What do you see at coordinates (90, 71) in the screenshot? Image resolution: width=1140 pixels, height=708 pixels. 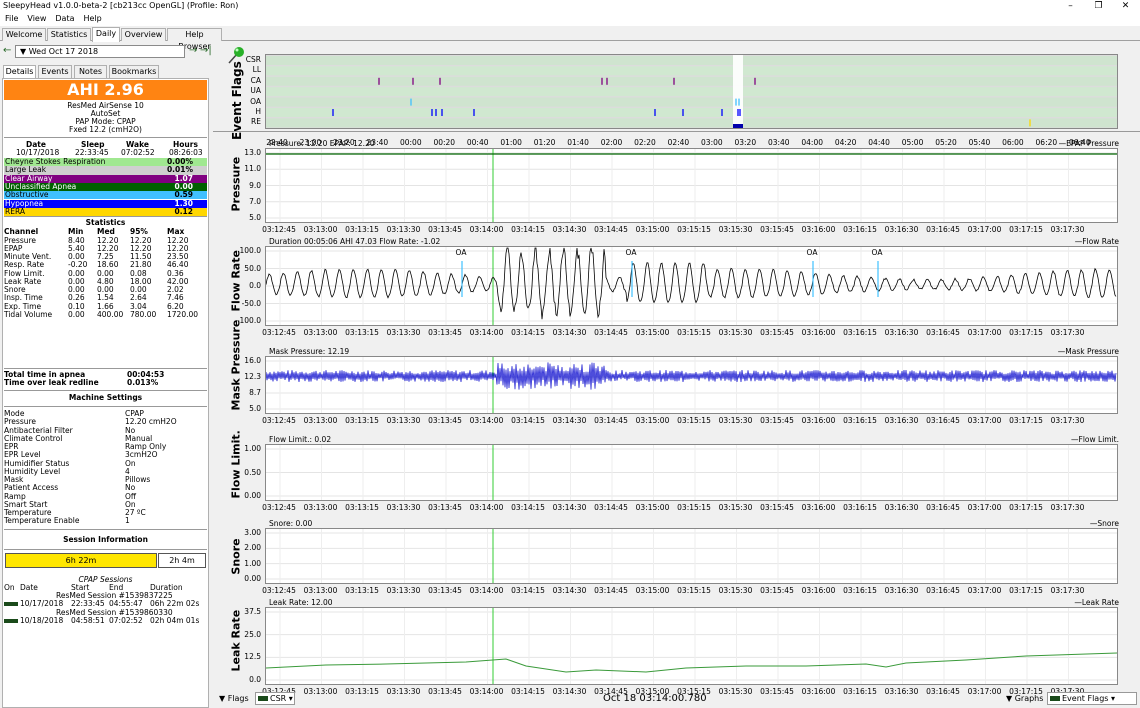 I see `tab-notes: Notes` at bounding box center [90, 71].